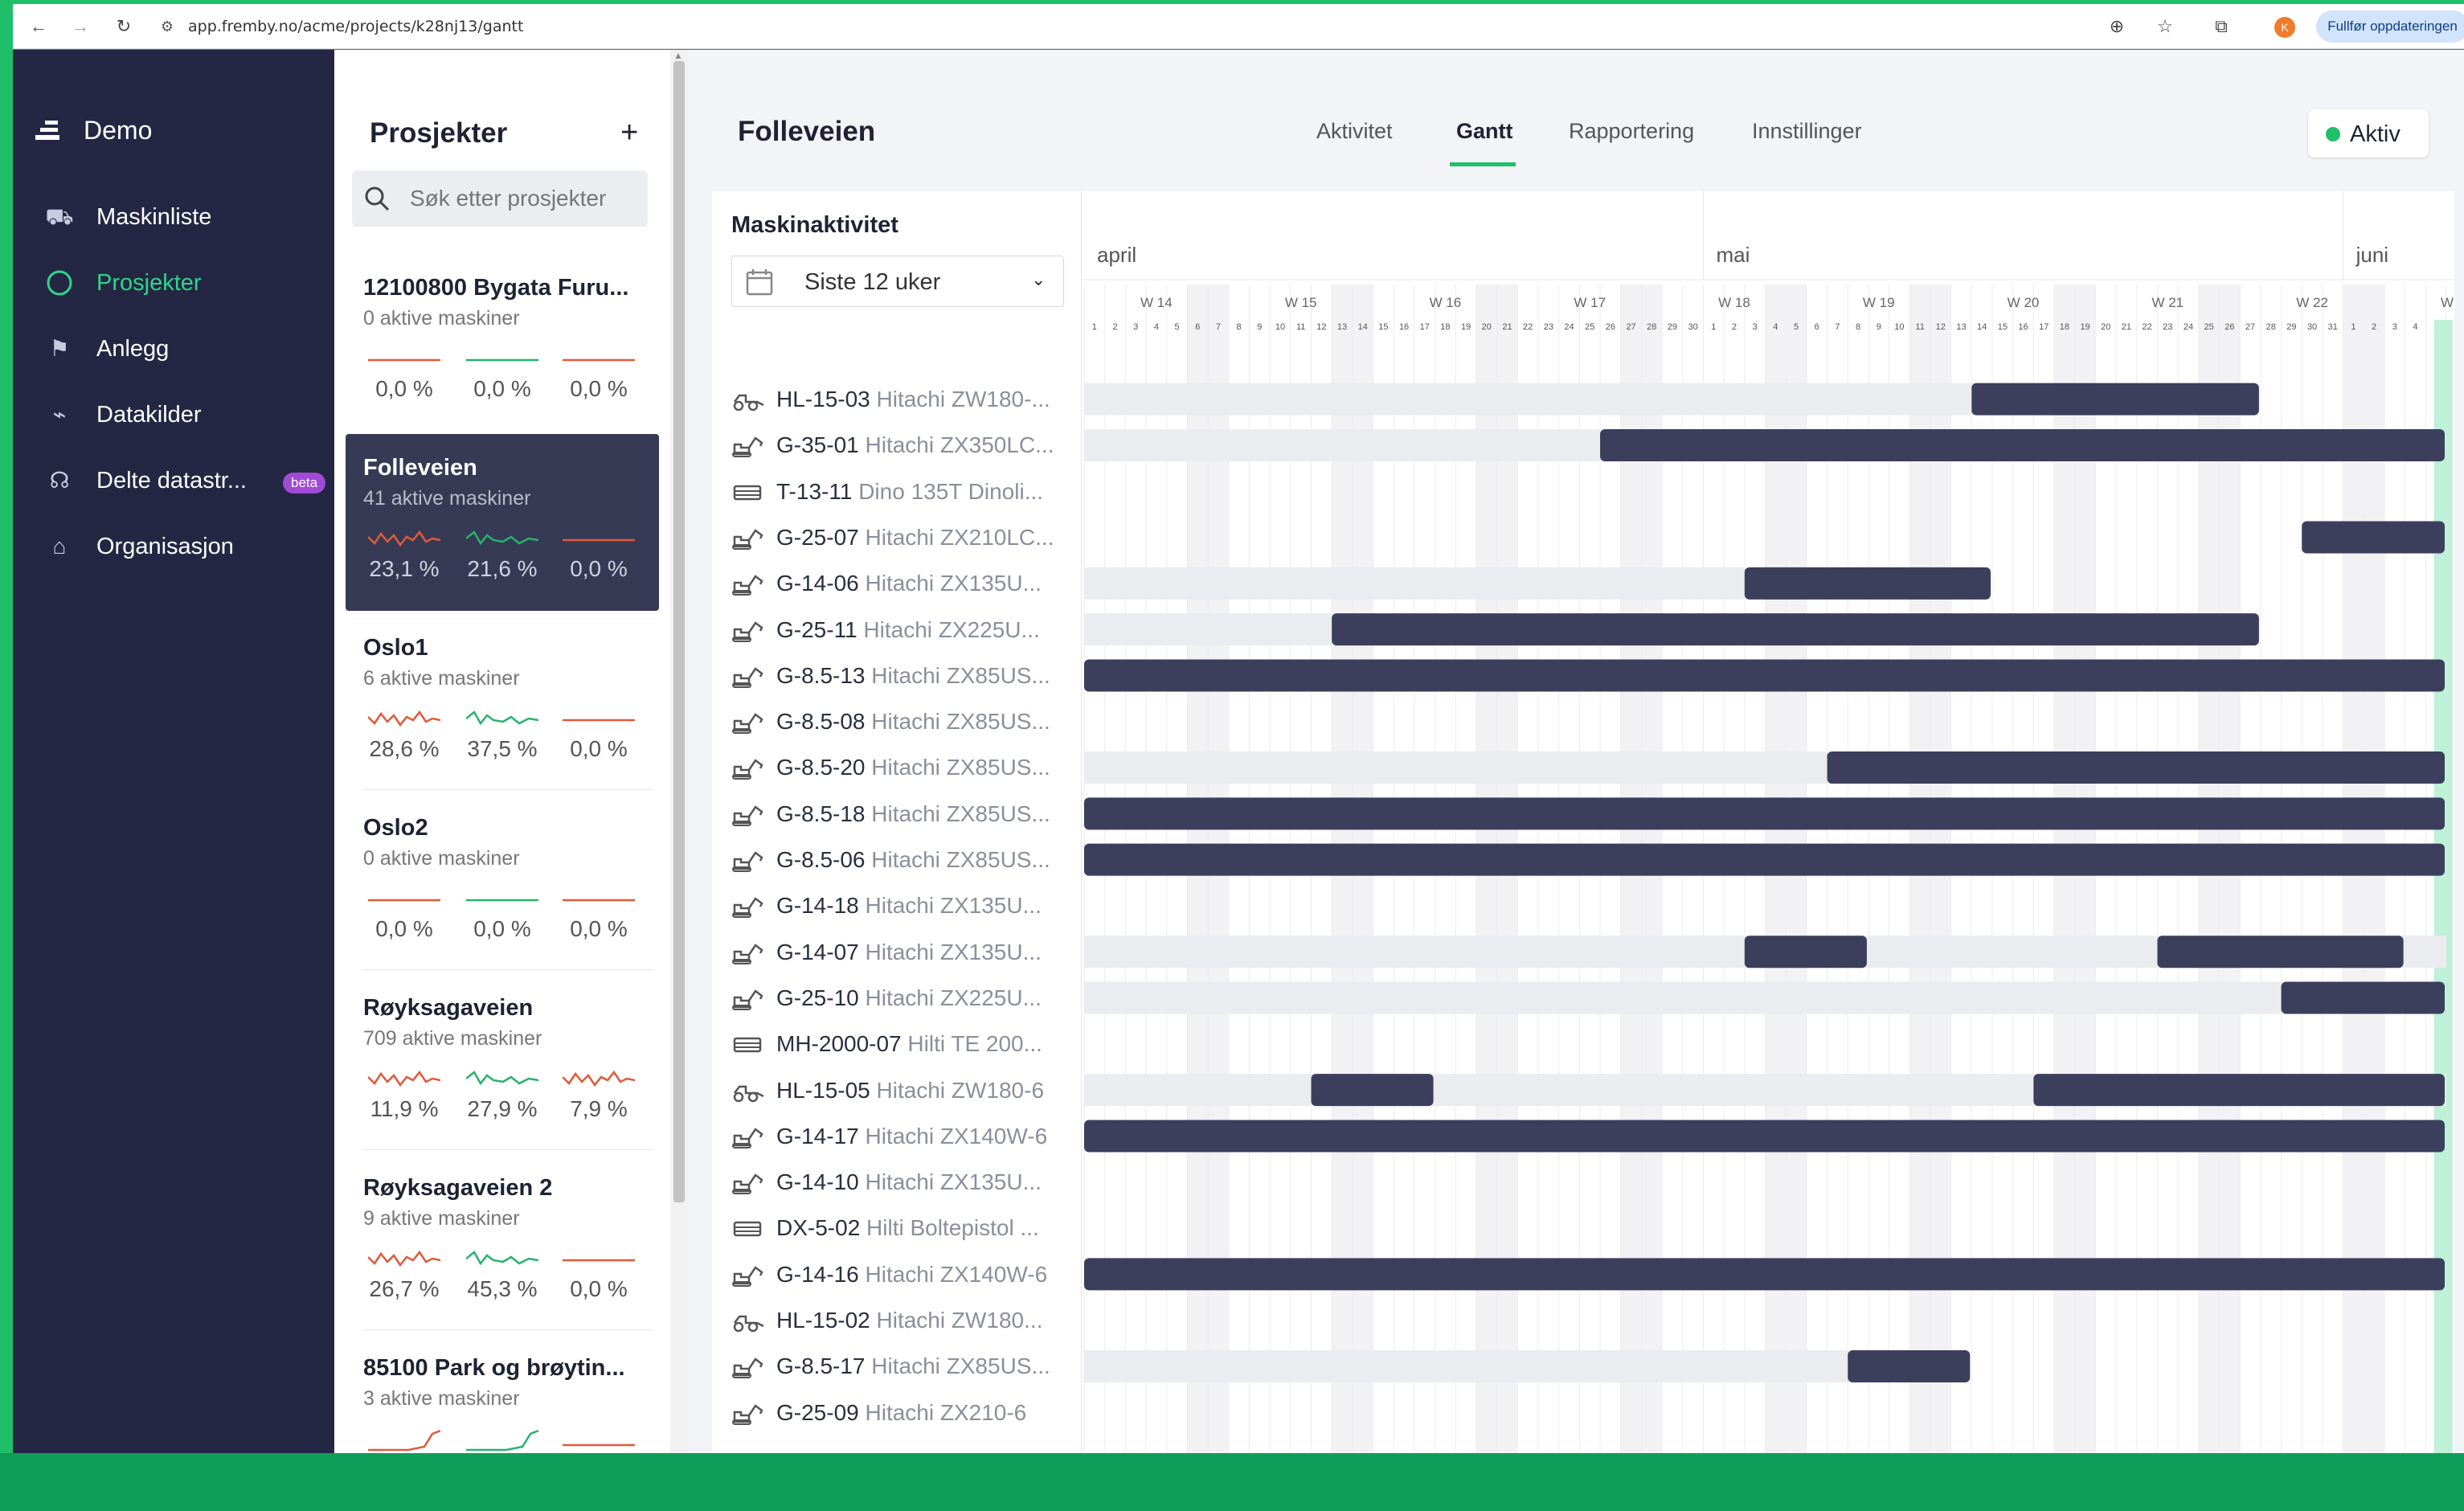  I want to click on nav-item-organisasjon: ⌂ Organisasjon, so click(177, 546).